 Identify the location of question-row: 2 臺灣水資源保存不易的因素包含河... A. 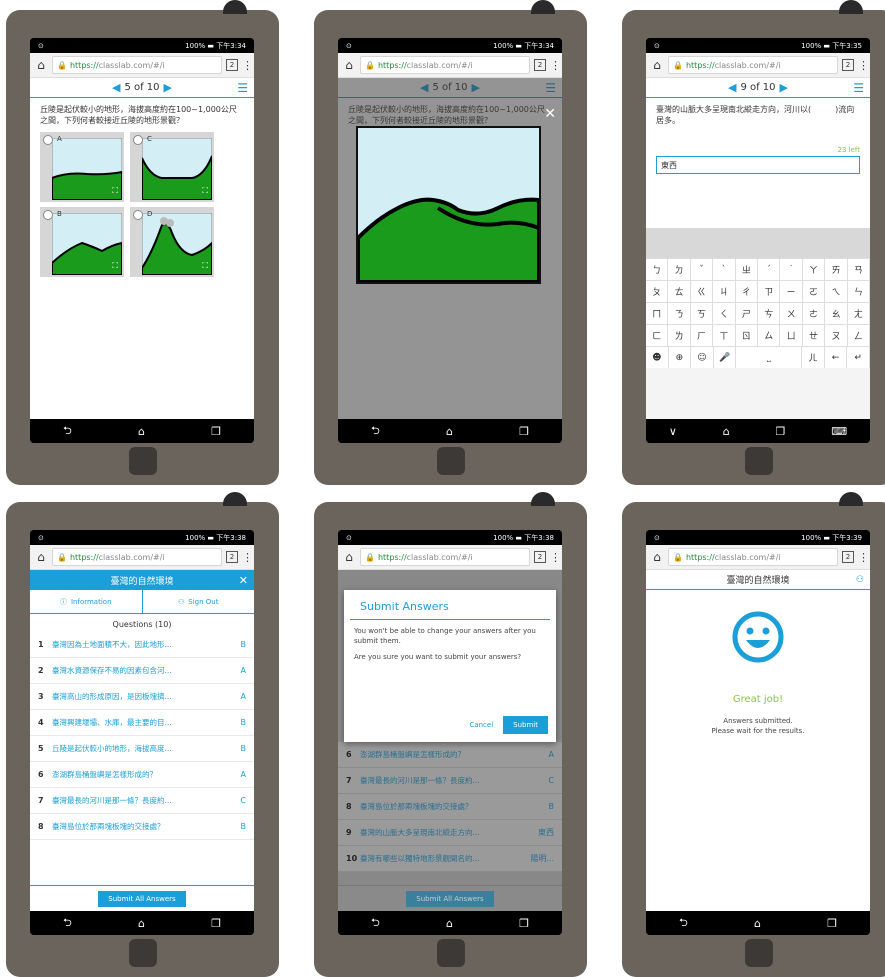
(142, 671).